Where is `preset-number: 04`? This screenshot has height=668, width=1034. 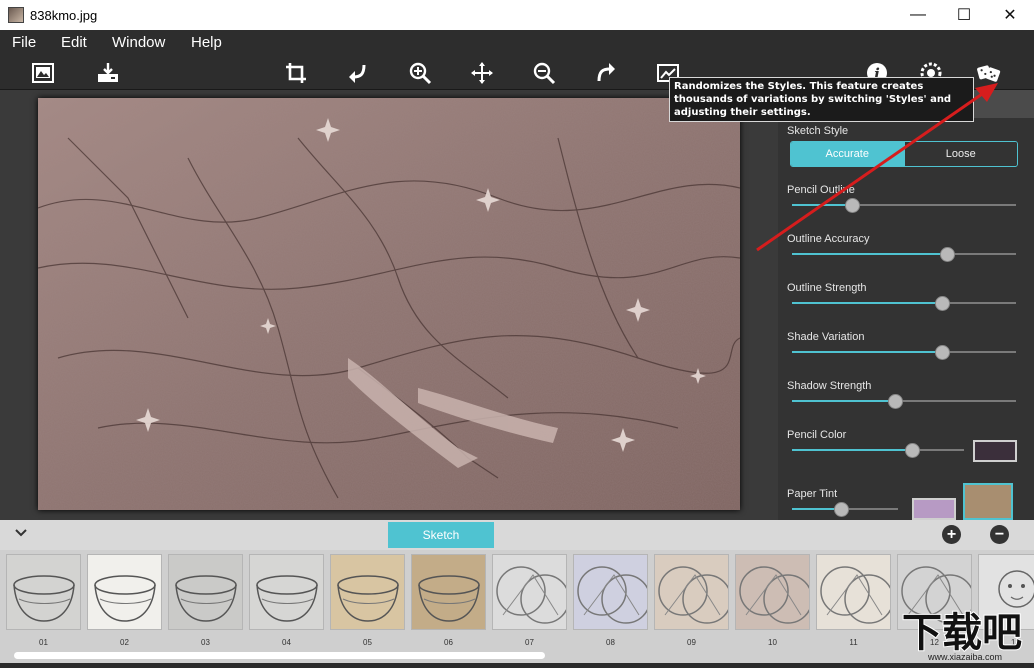 preset-number: 04 is located at coordinates (286, 642).